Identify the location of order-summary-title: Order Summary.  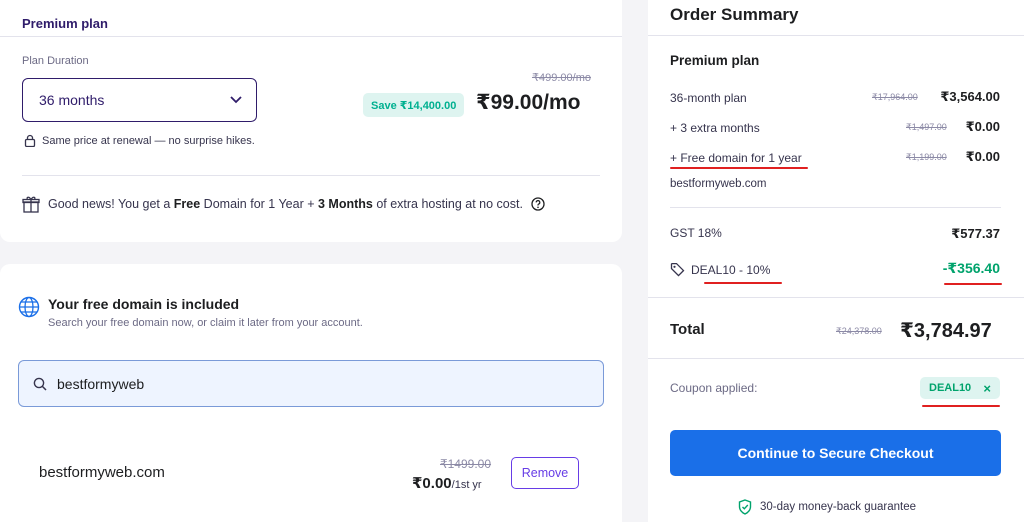
(734, 14).